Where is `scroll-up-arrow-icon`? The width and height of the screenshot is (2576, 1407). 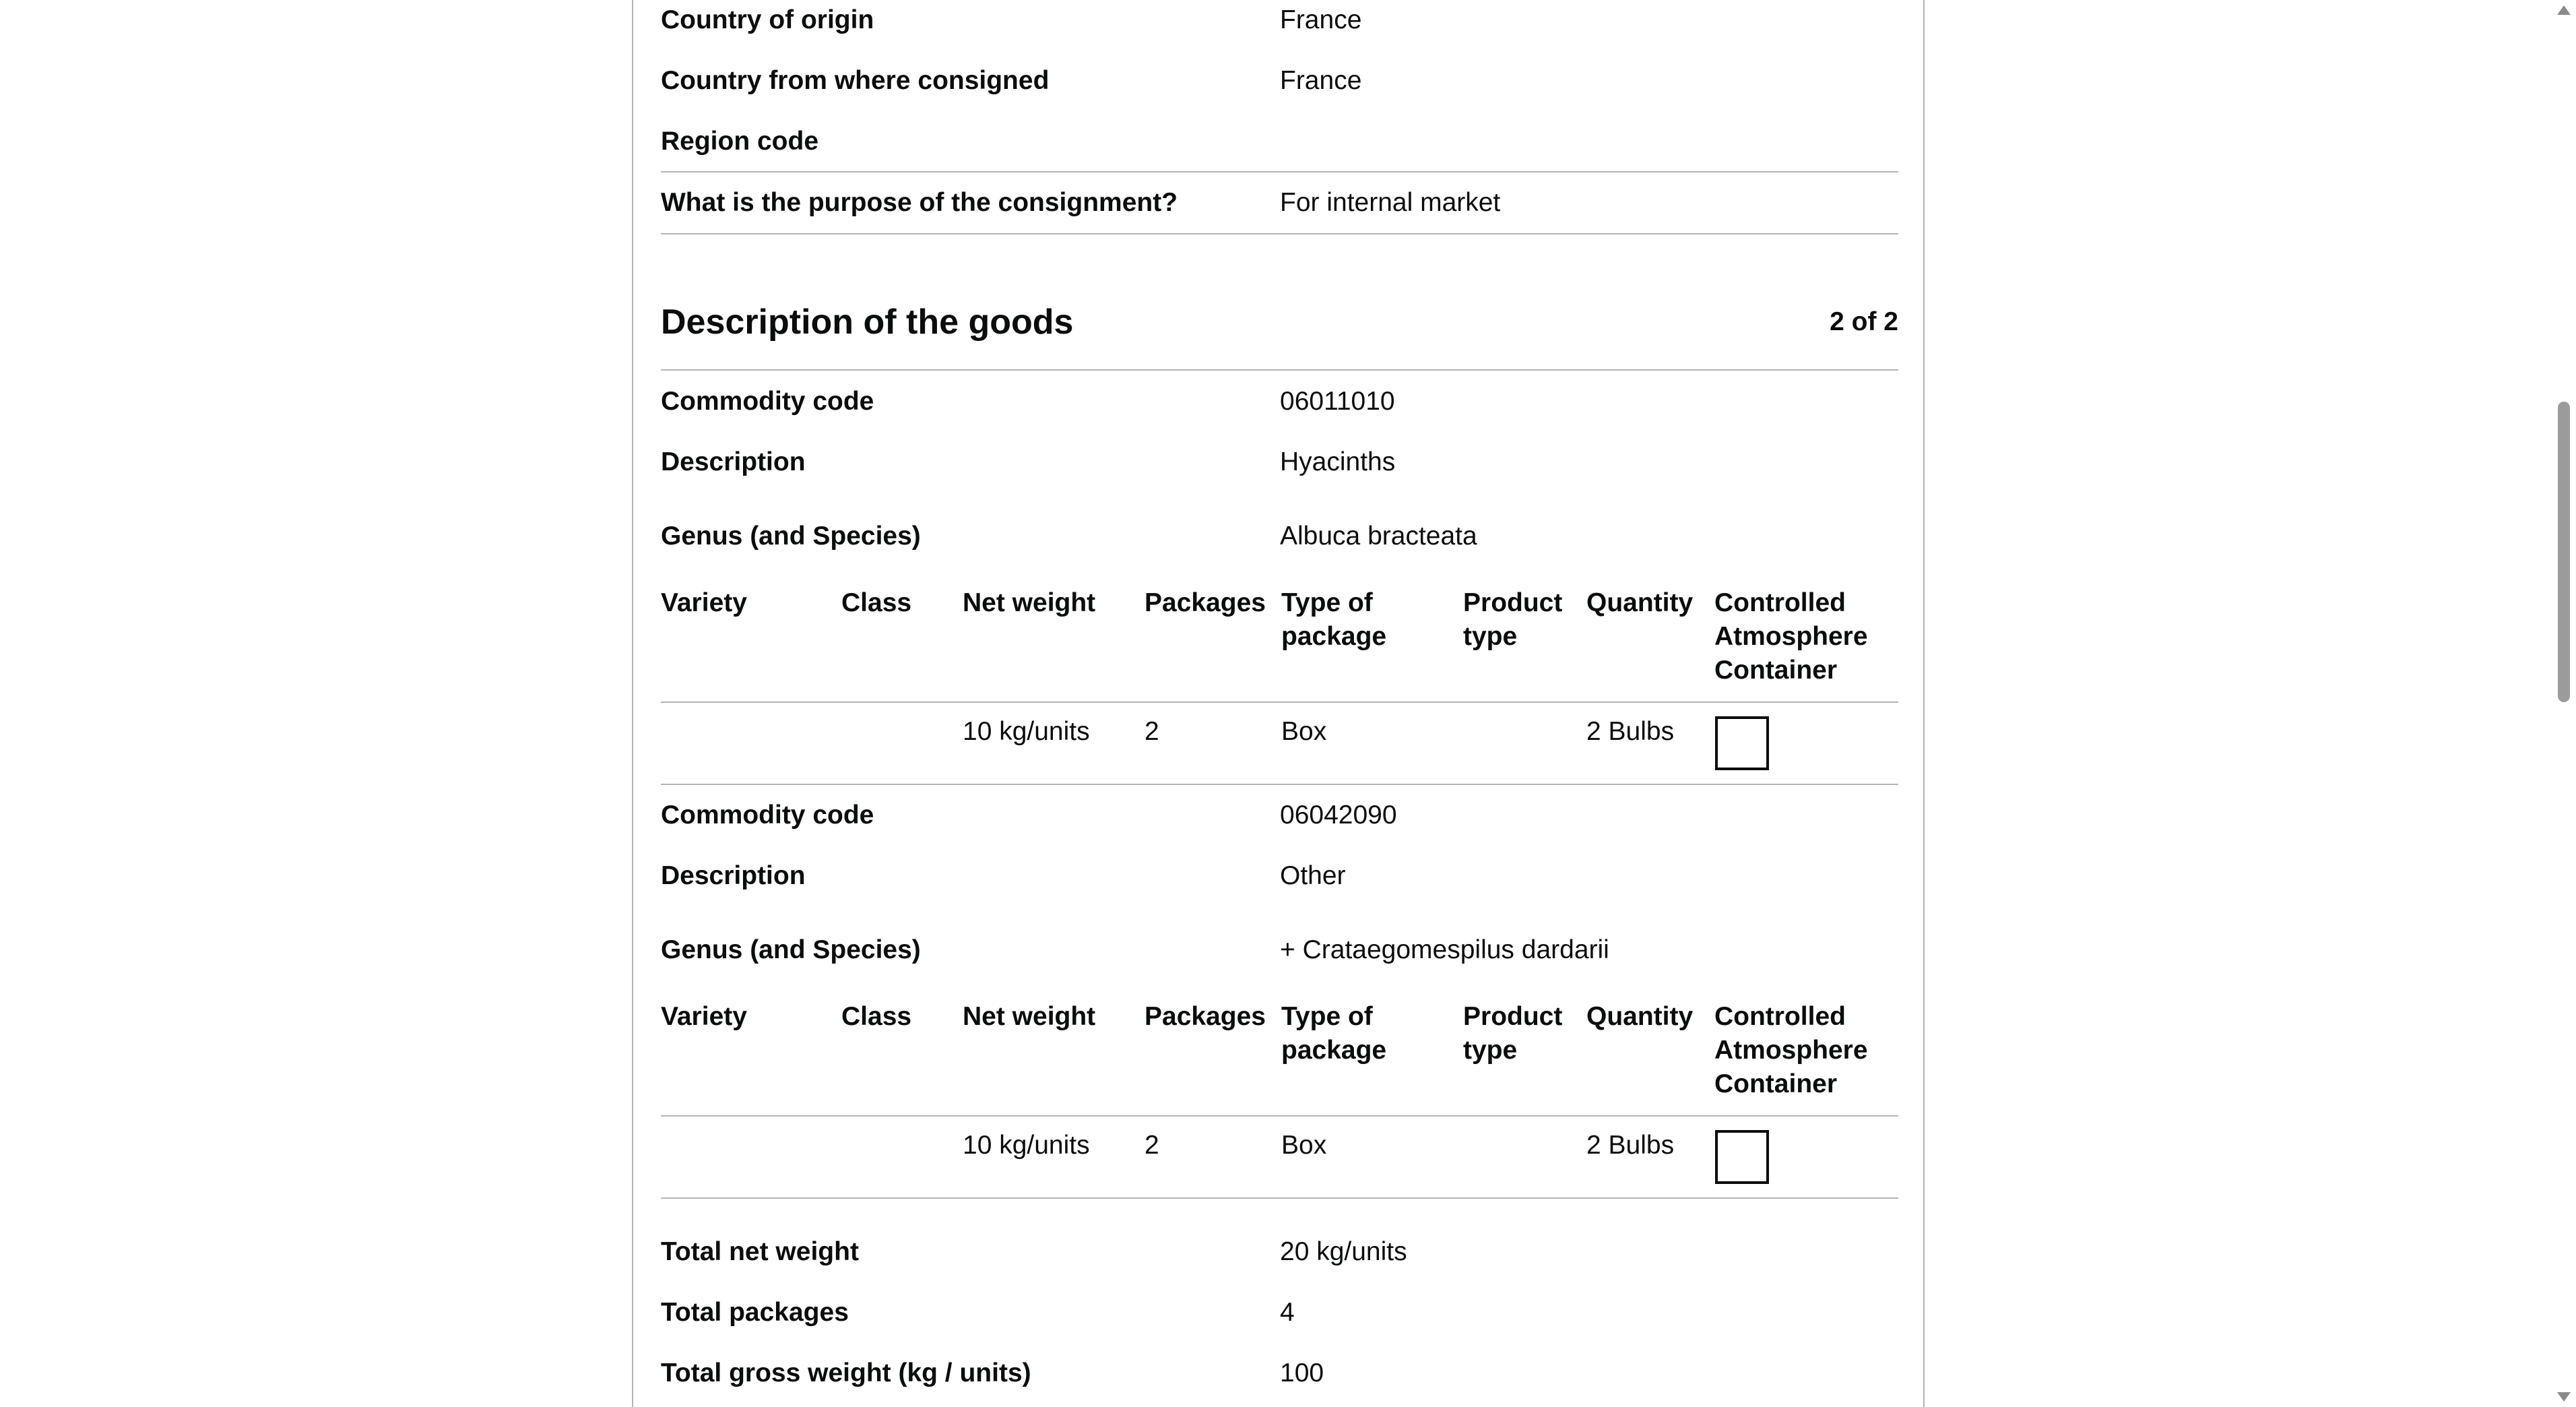 scroll-up-arrow-icon is located at coordinates (2564, 10).